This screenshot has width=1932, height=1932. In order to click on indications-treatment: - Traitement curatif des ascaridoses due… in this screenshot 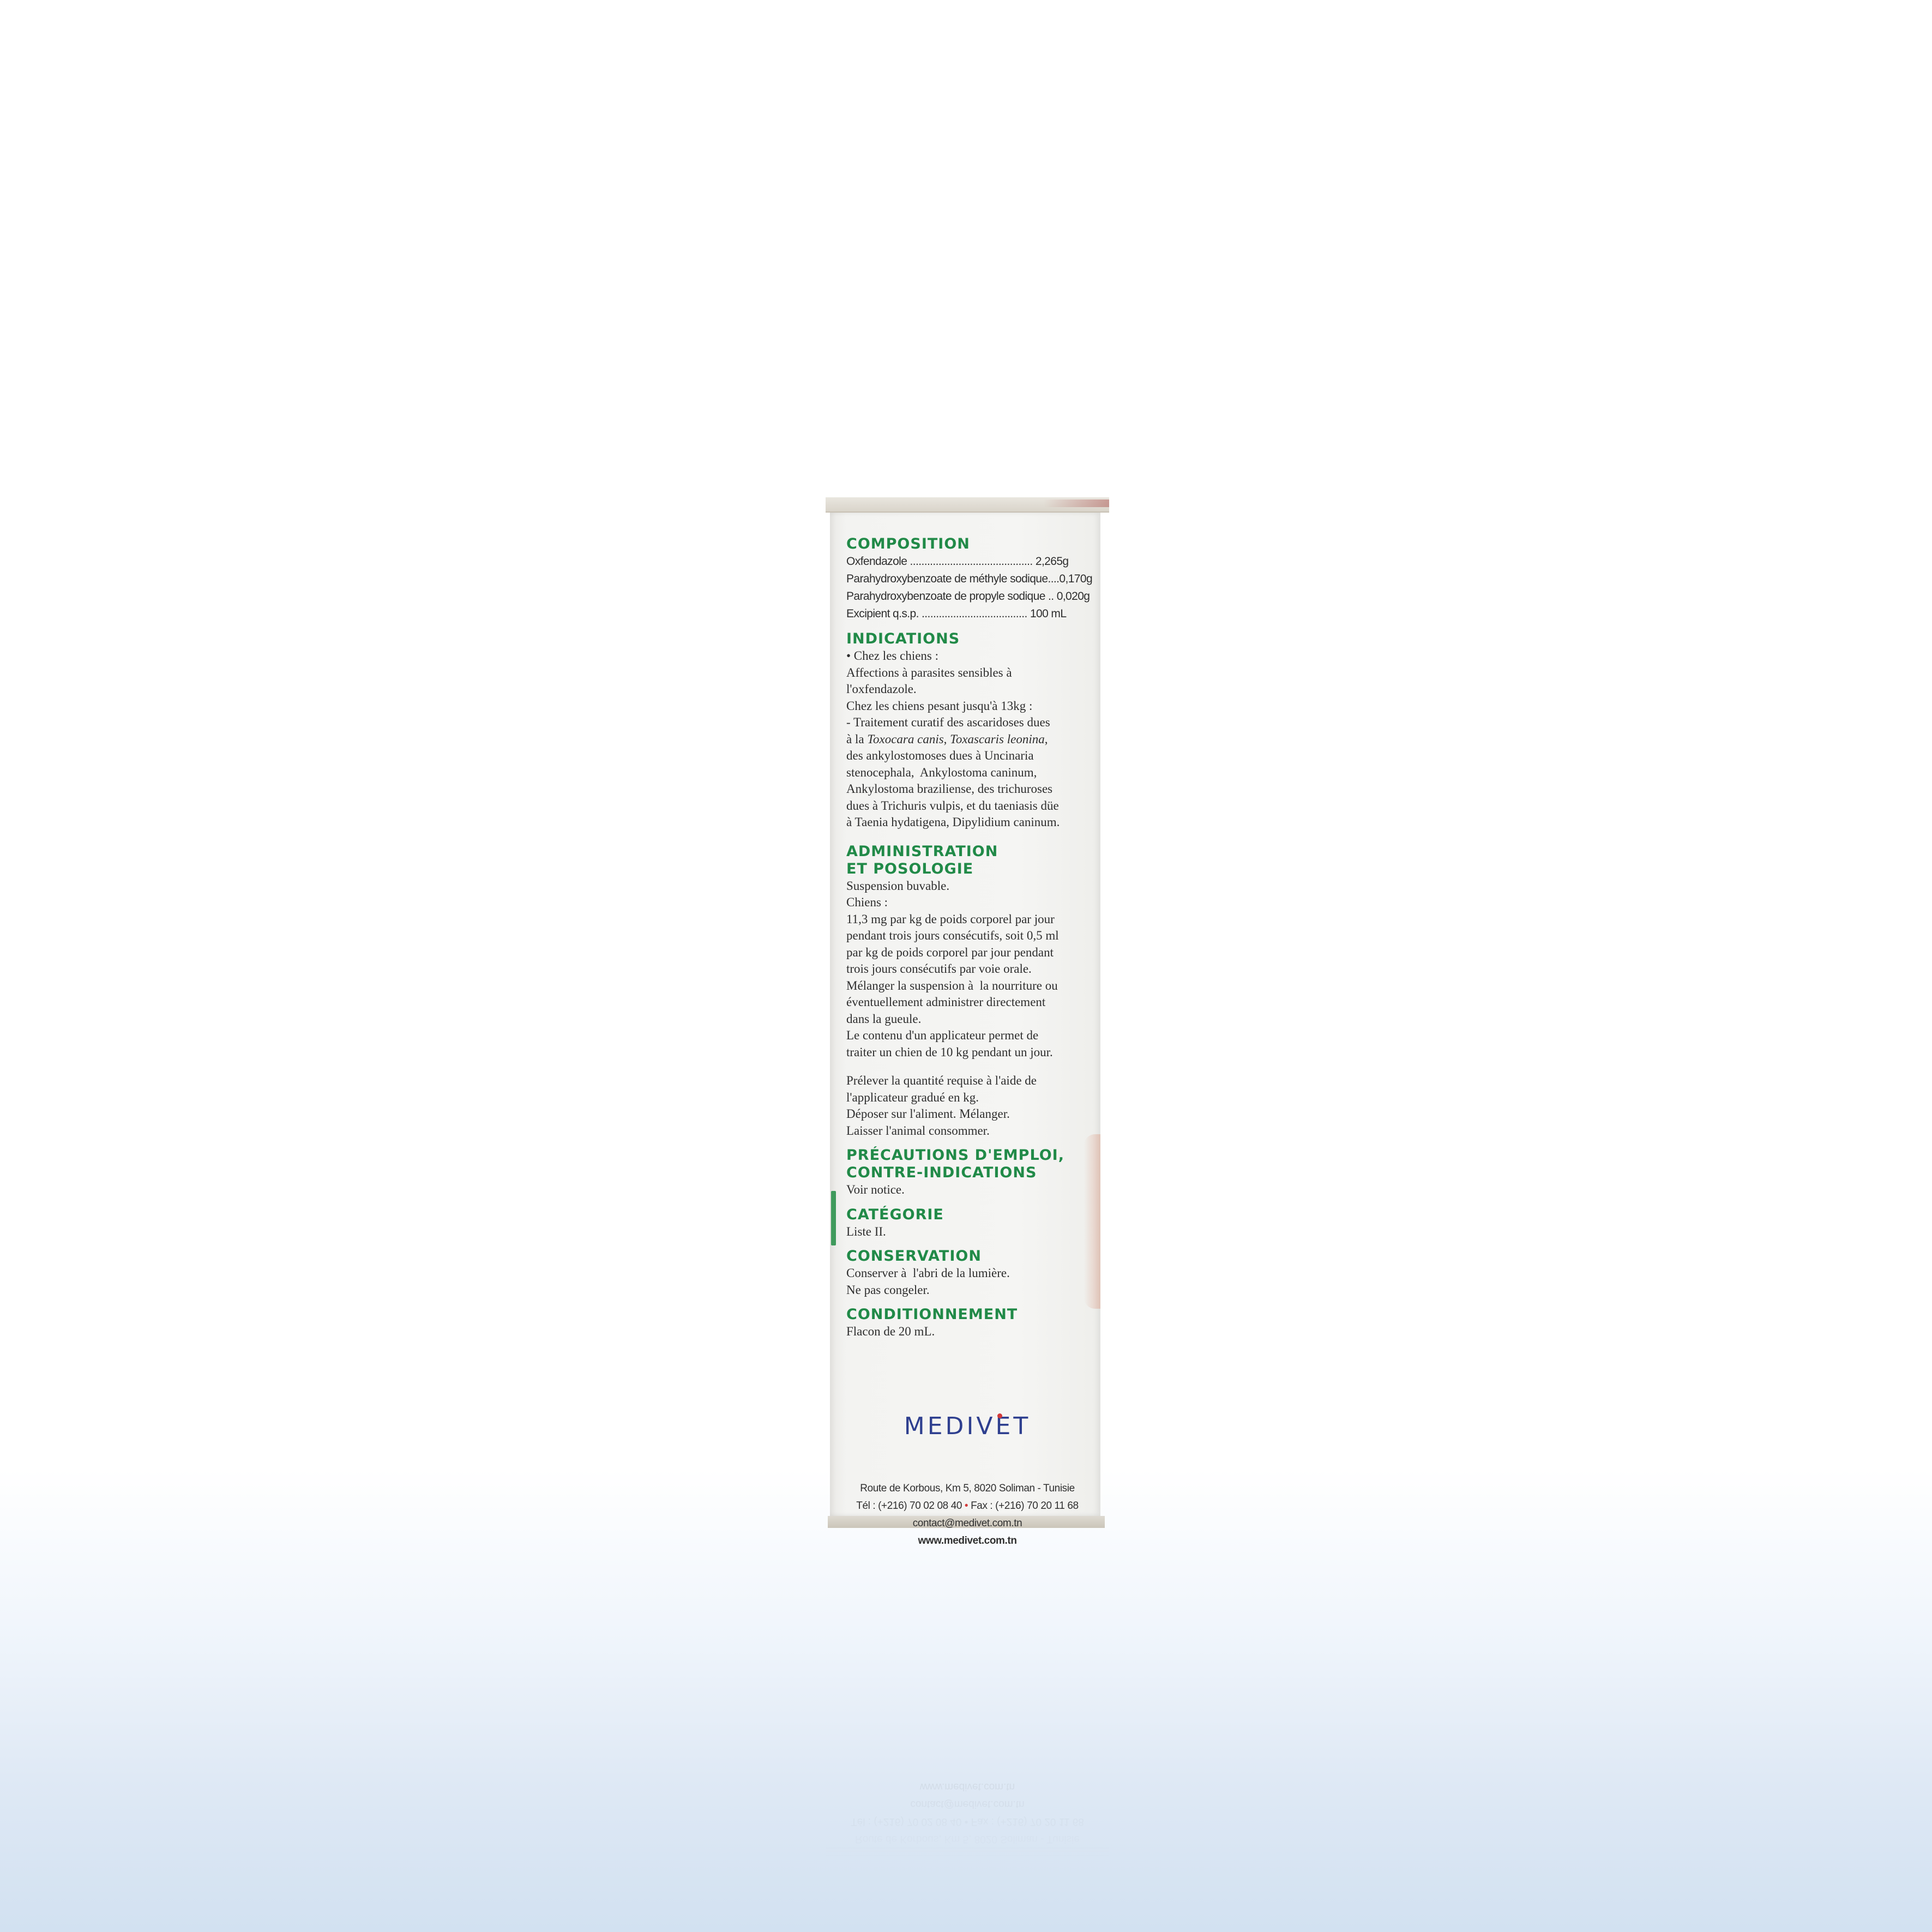, I will do `click(953, 772)`.